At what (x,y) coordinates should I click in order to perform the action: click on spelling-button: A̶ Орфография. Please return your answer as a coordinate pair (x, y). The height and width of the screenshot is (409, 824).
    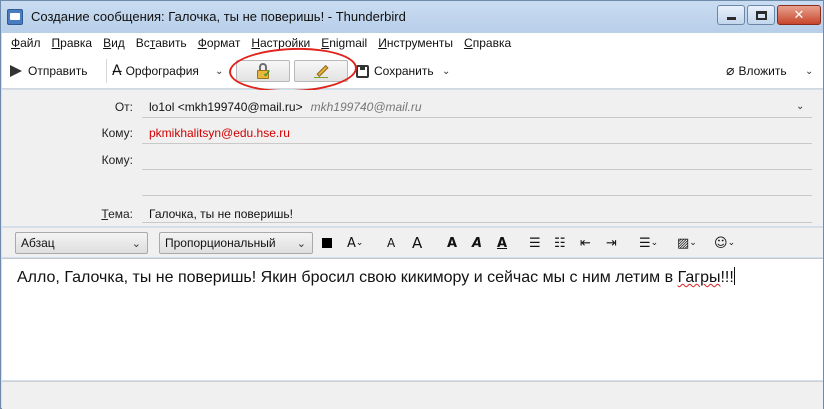
    Looking at the image, I should click on (155, 71).